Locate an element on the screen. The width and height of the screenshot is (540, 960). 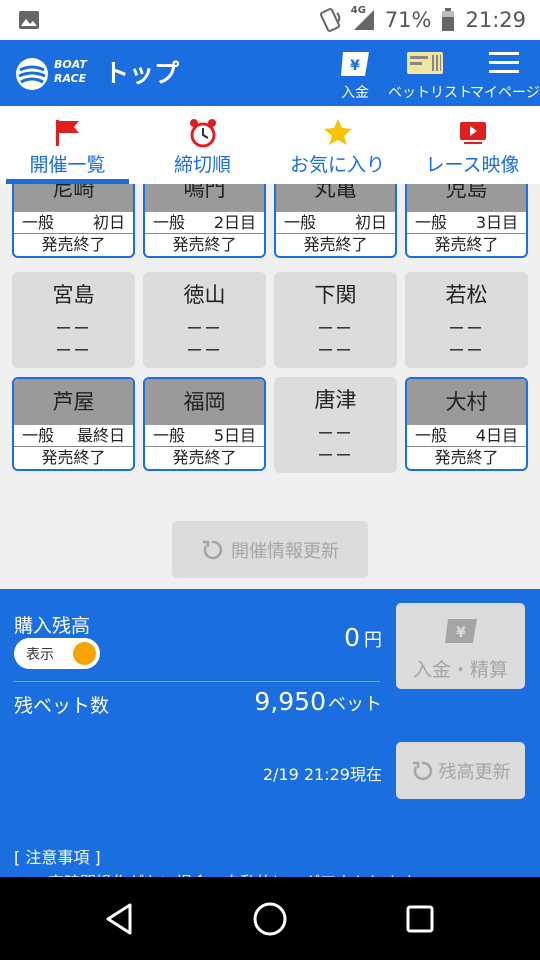
bets-value: 9,950 ベット is located at coordinates (318, 701).